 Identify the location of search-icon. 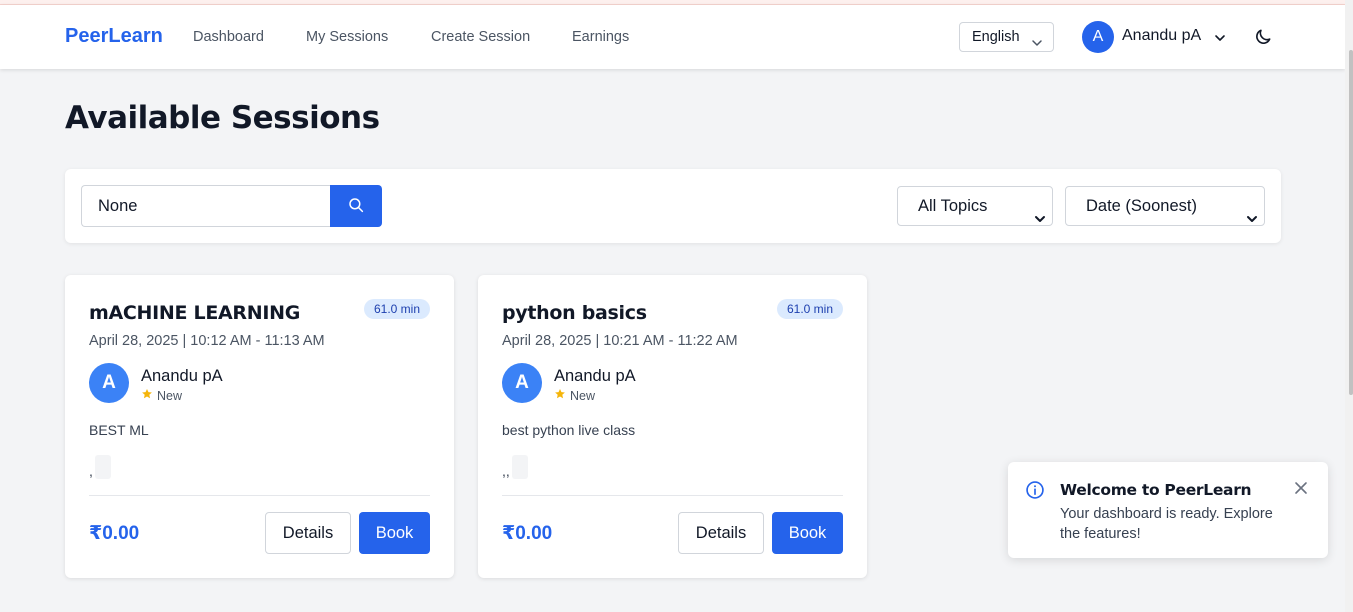
(356, 206).